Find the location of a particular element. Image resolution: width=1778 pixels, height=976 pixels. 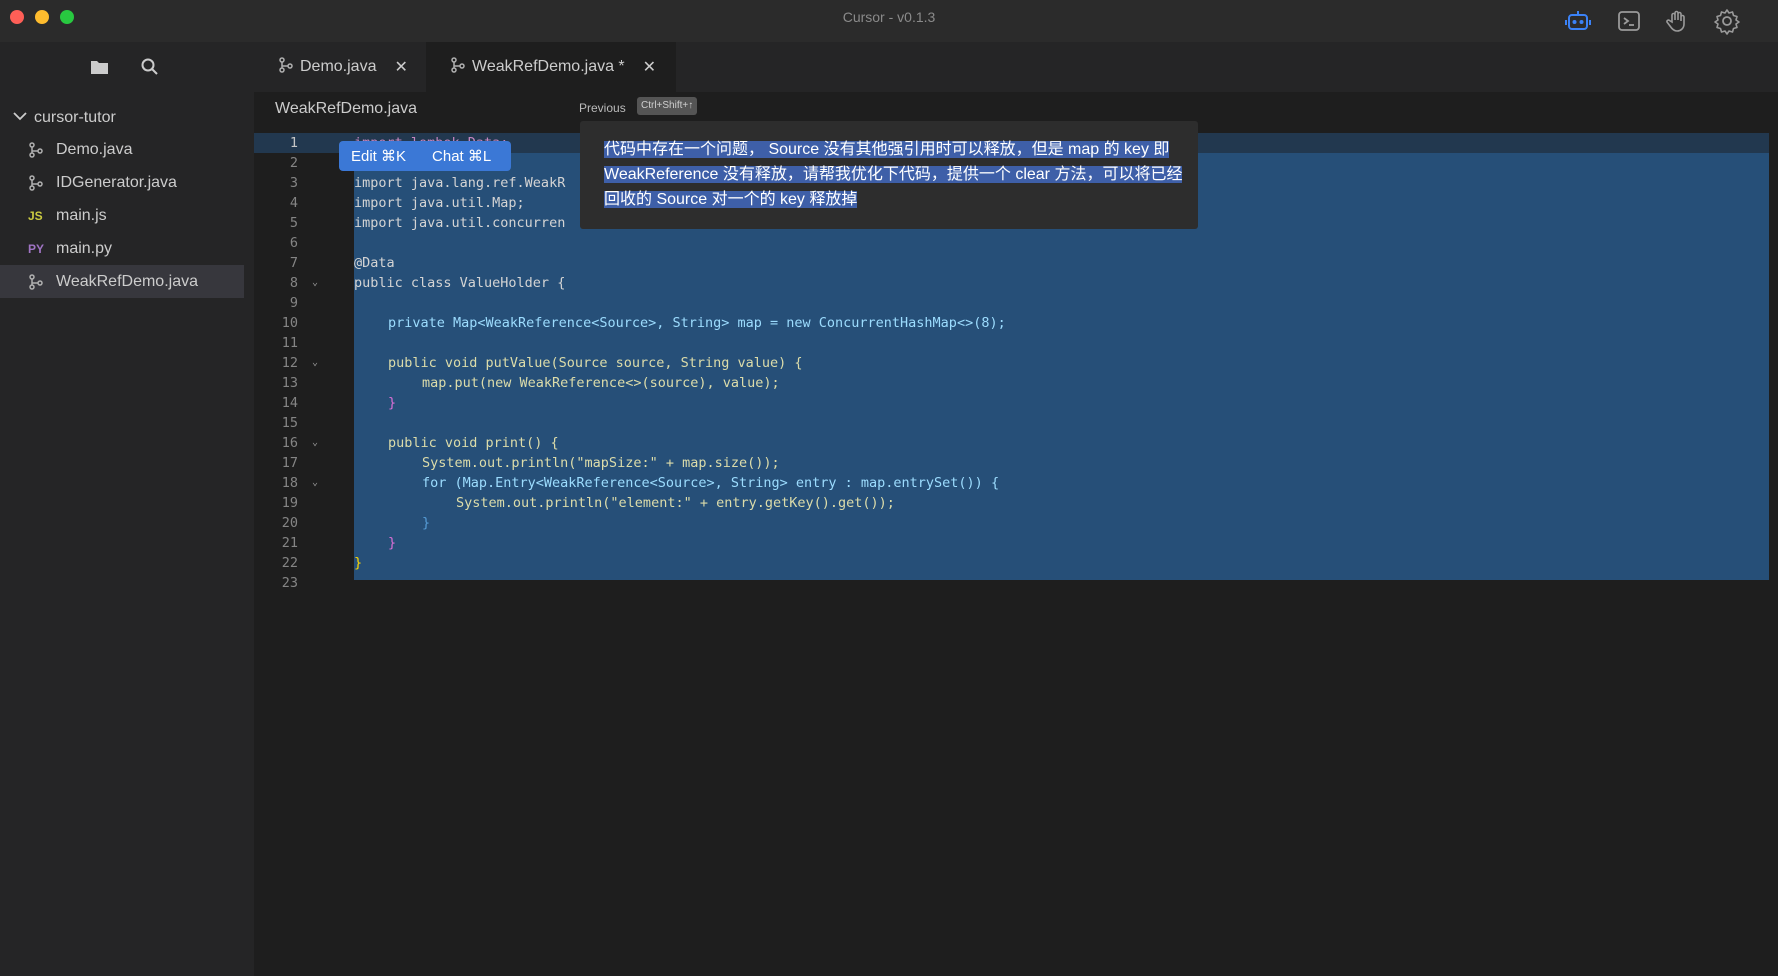

code-line: 20} is located at coordinates (356, 523).